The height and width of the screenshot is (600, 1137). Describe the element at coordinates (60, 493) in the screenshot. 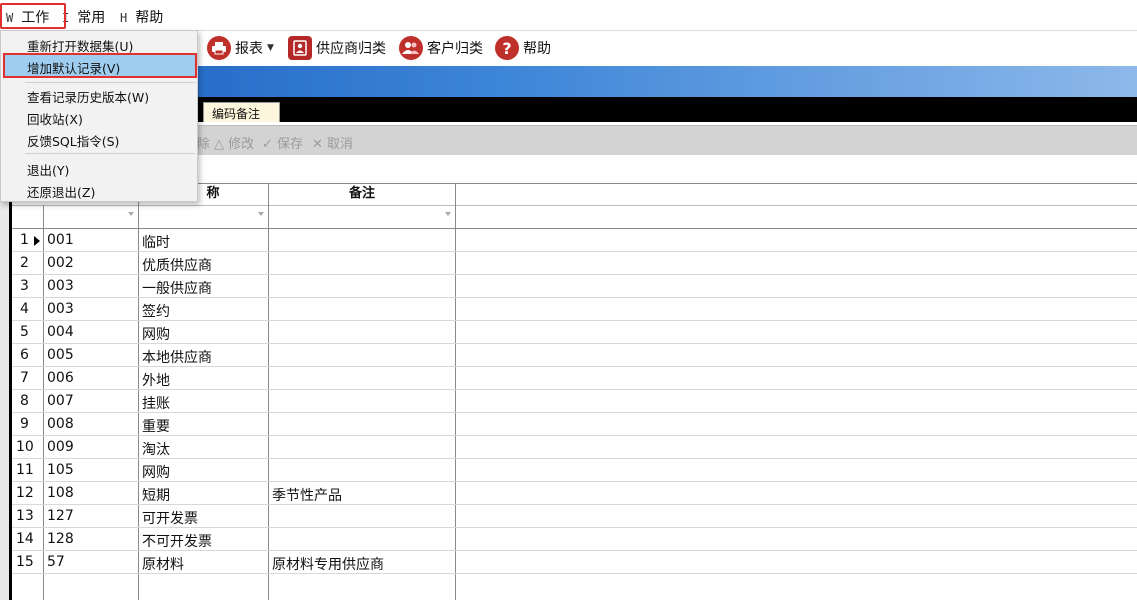

I see `cell-code: 108` at that location.